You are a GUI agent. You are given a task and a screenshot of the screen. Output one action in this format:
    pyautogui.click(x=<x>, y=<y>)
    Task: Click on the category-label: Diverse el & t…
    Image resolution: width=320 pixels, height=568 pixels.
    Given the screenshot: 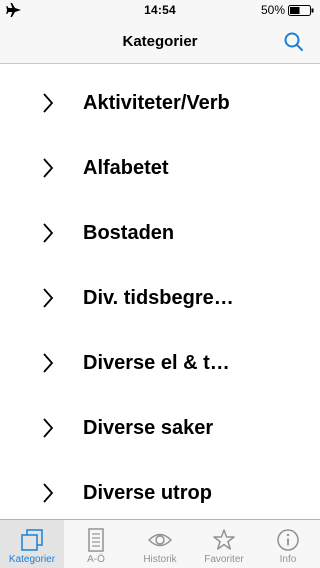 What is the action you would take?
    pyautogui.click(x=156, y=363)
    